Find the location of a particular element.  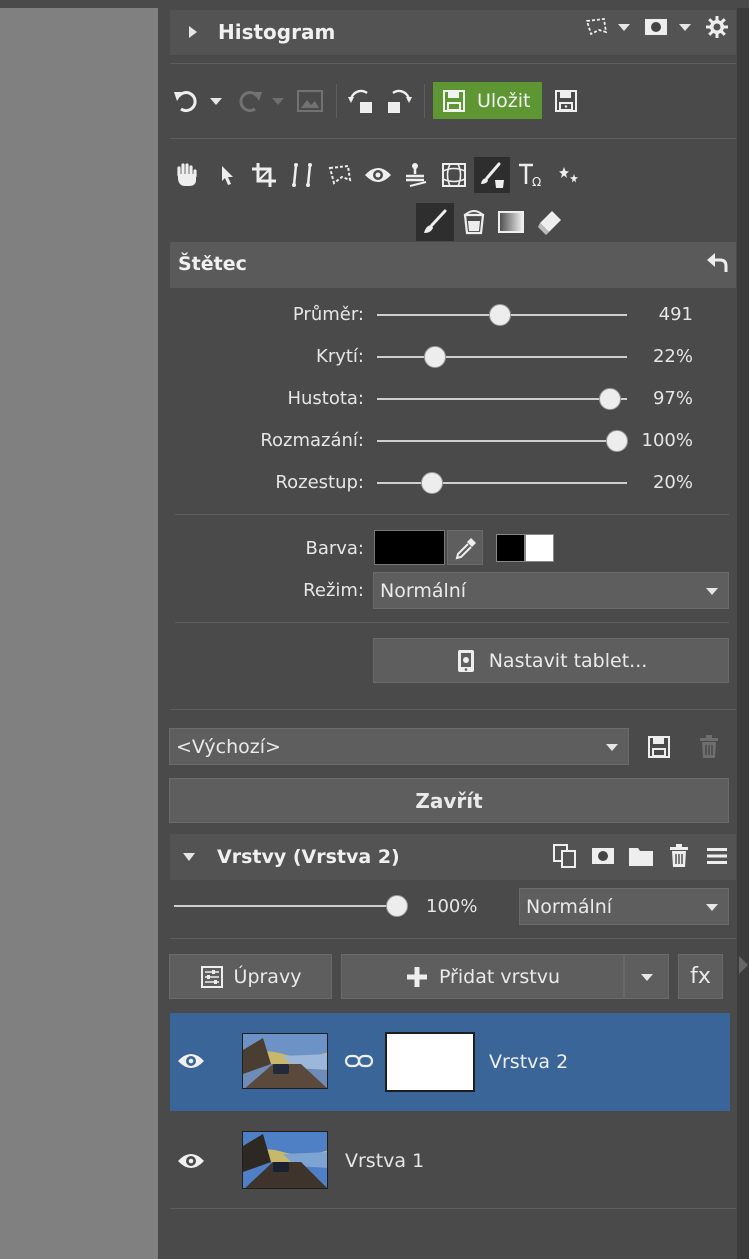

opacity-slider-knob is located at coordinates (397, 906).